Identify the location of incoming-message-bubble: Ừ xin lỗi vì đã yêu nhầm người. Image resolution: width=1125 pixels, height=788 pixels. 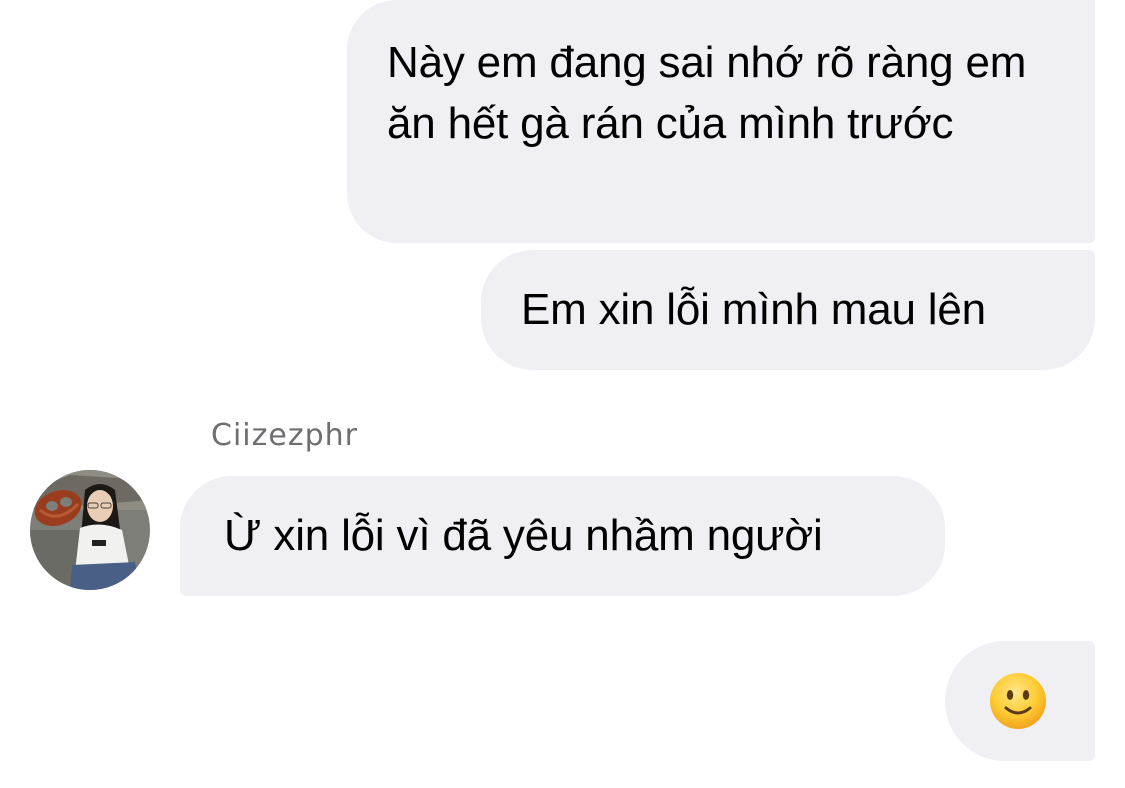
(562, 536).